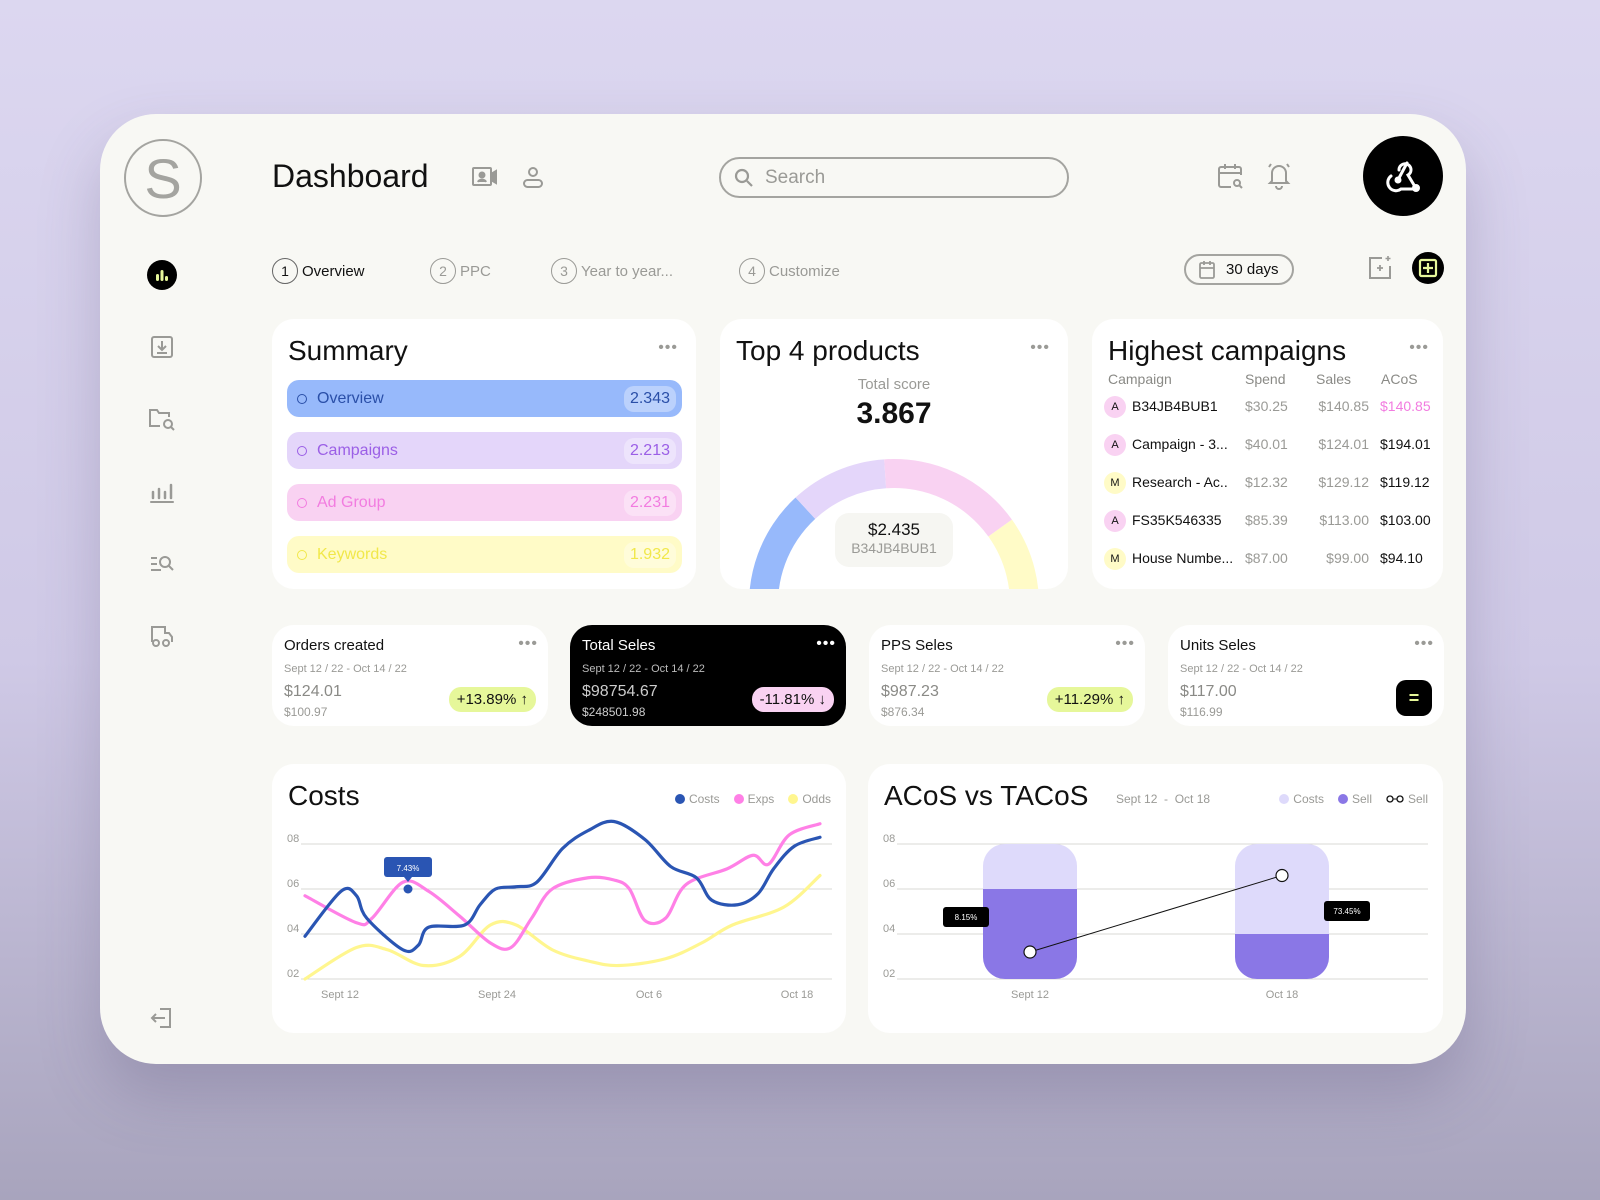 The image size is (1600, 1200). What do you see at coordinates (484, 398) in the screenshot?
I see `summary-row-overview: Overview 2.343` at bounding box center [484, 398].